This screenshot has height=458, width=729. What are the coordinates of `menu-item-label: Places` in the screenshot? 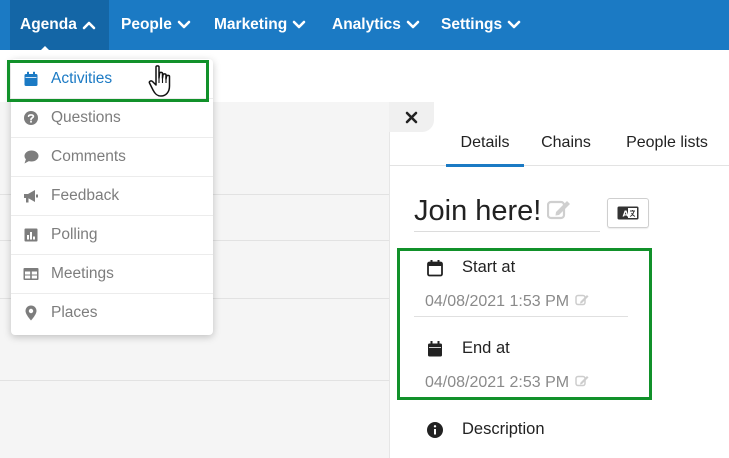 It's located at (74, 312).